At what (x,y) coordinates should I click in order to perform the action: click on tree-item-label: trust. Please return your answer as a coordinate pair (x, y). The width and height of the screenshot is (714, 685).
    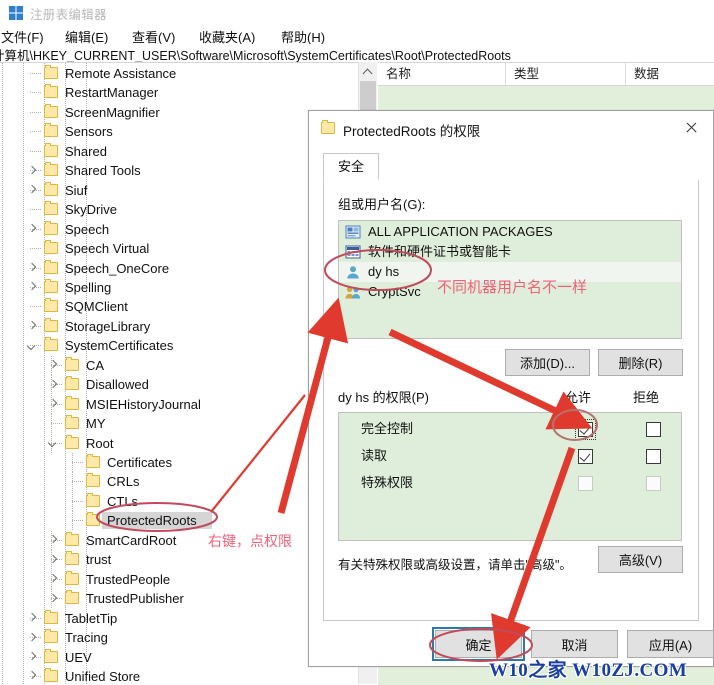
    Looking at the image, I should click on (99, 560).